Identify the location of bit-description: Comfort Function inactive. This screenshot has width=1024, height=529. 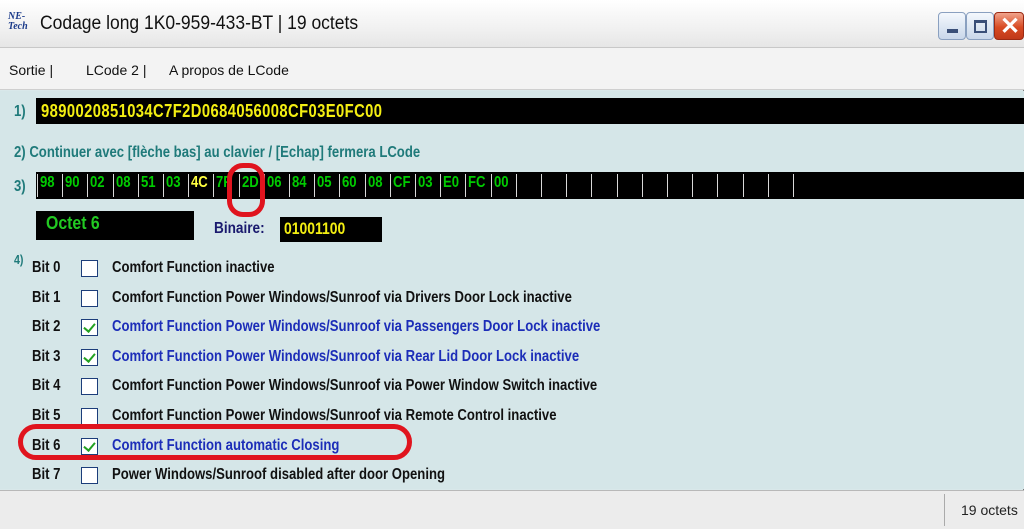
(193, 267).